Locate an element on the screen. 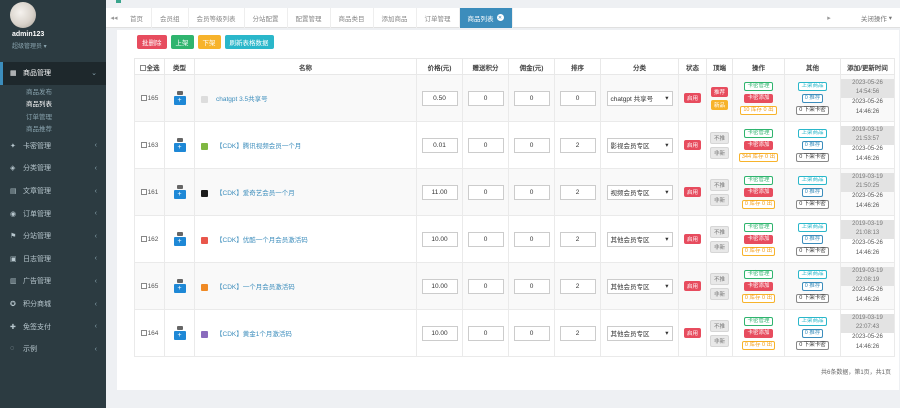 This screenshot has width=900, height=408. tab: 首页 is located at coordinates (137, 17).